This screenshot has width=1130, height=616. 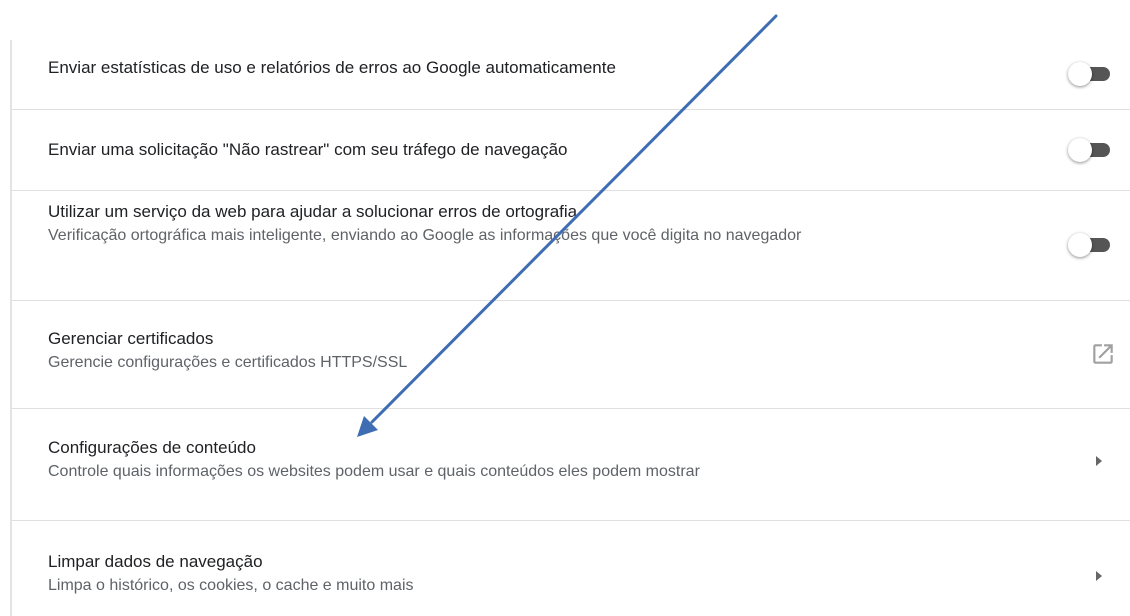 I want to click on usage-statistics-toggle, so click(x=1090, y=74).